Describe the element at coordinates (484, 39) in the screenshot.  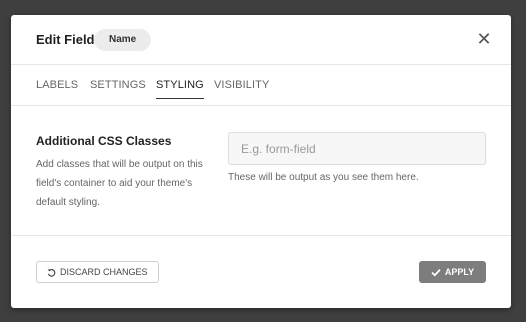
I see `close-icon: ✕` at that location.